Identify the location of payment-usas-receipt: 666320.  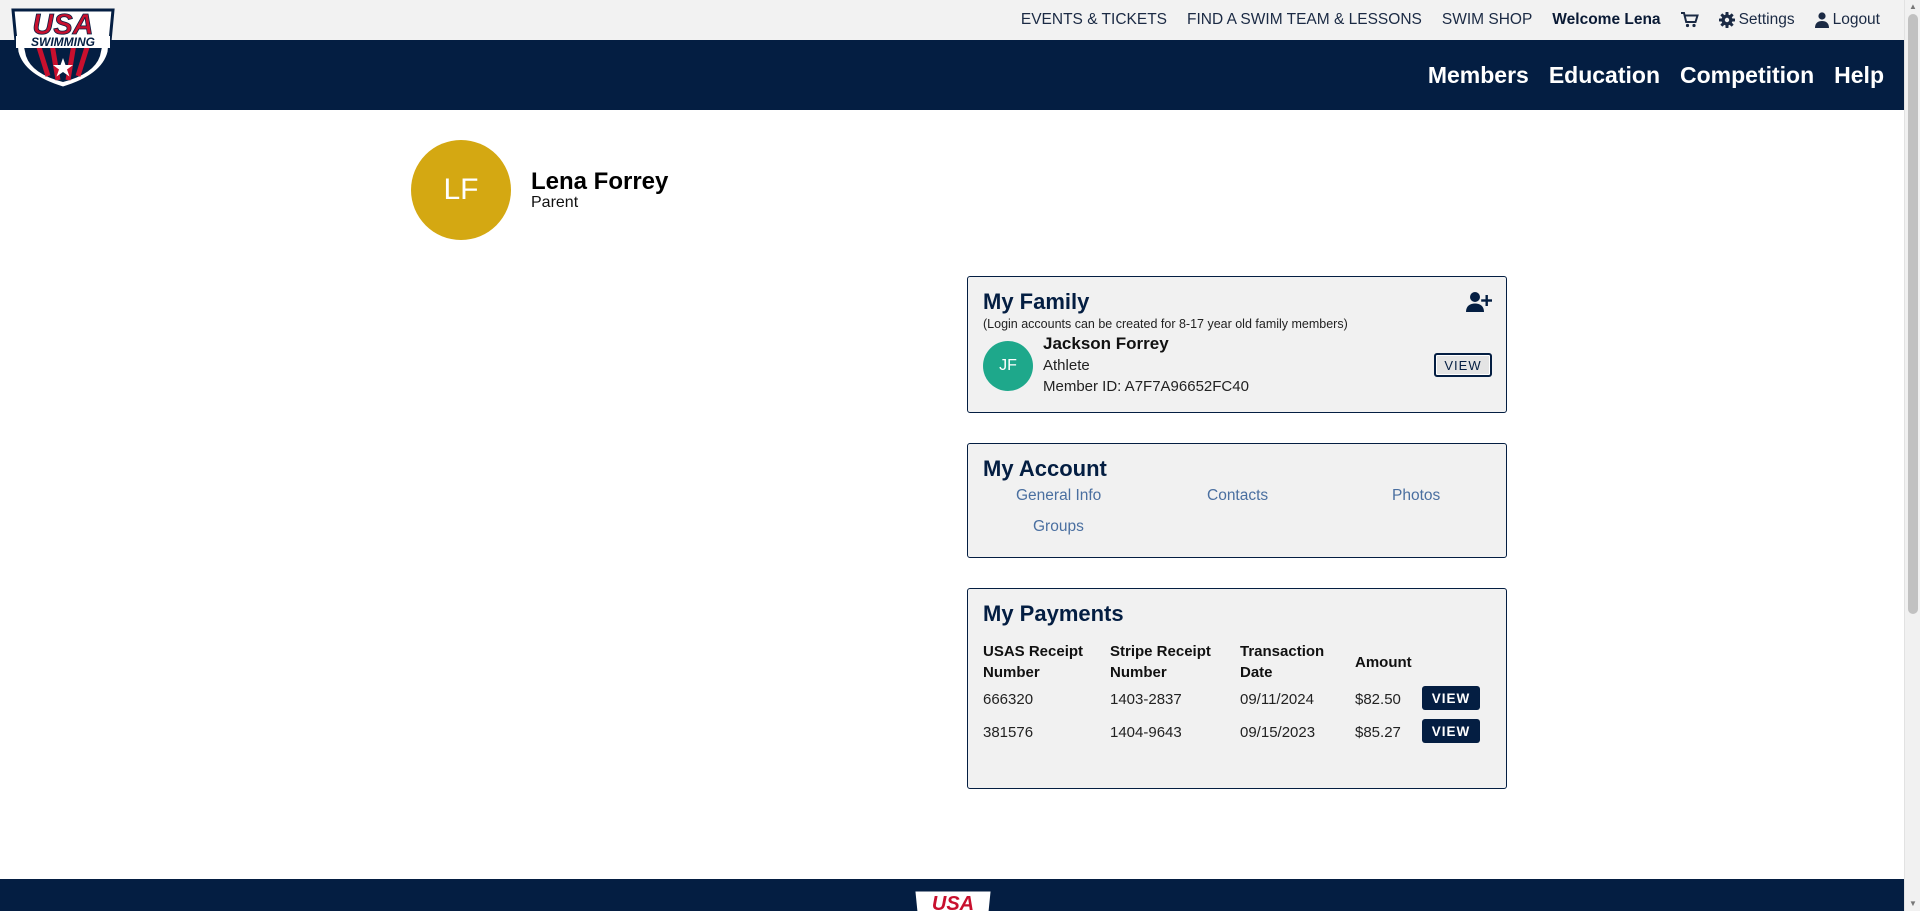
(1008, 699).